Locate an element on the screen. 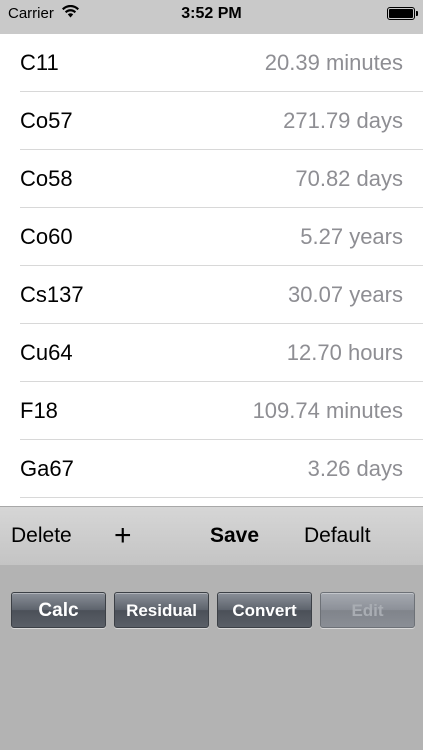 The height and width of the screenshot is (750, 423). default-button: Default is located at coordinates (337, 536).